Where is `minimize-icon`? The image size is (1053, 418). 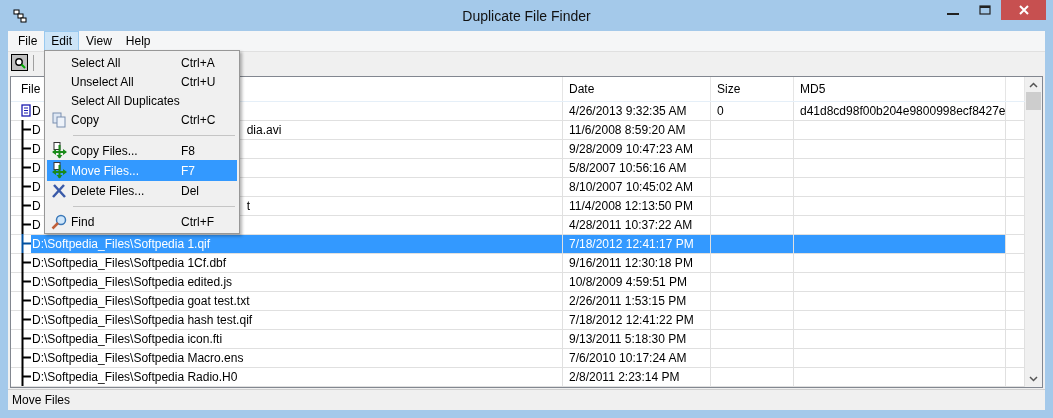
minimize-icon is located at coordinates (953, 14).